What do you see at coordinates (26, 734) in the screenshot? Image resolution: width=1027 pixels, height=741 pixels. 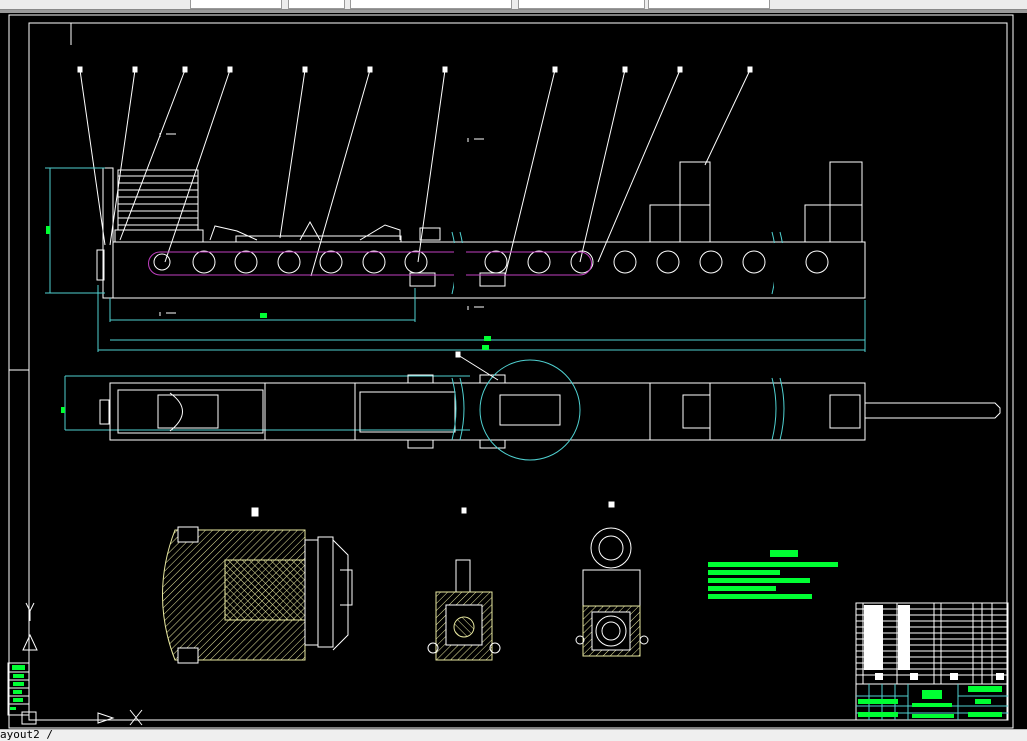 I see `layout-tab: ayout2 /` at bounding box center [26, 734].